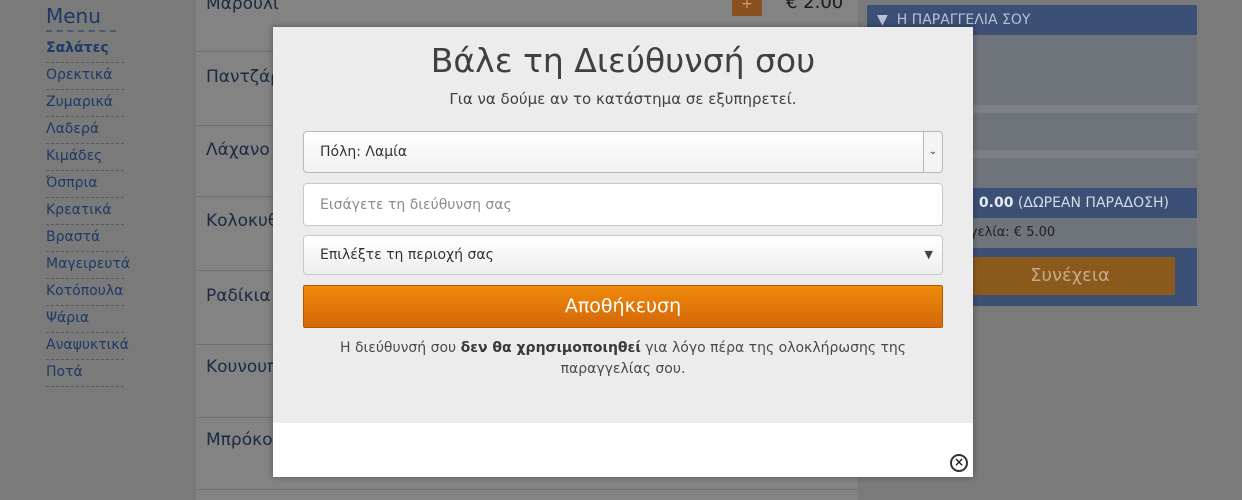 The image size is (1242, 500). What do you see at coordinates (550, 348) in the screenshot?
I see `privacy-note-bold: δεν θα χρησιμοποιηθεί` at bounding box center [550, 348].